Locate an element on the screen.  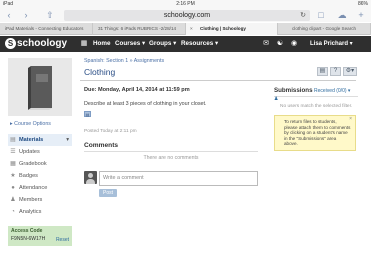
comment-composer: Write a comment is located at coordinates (171, 179).